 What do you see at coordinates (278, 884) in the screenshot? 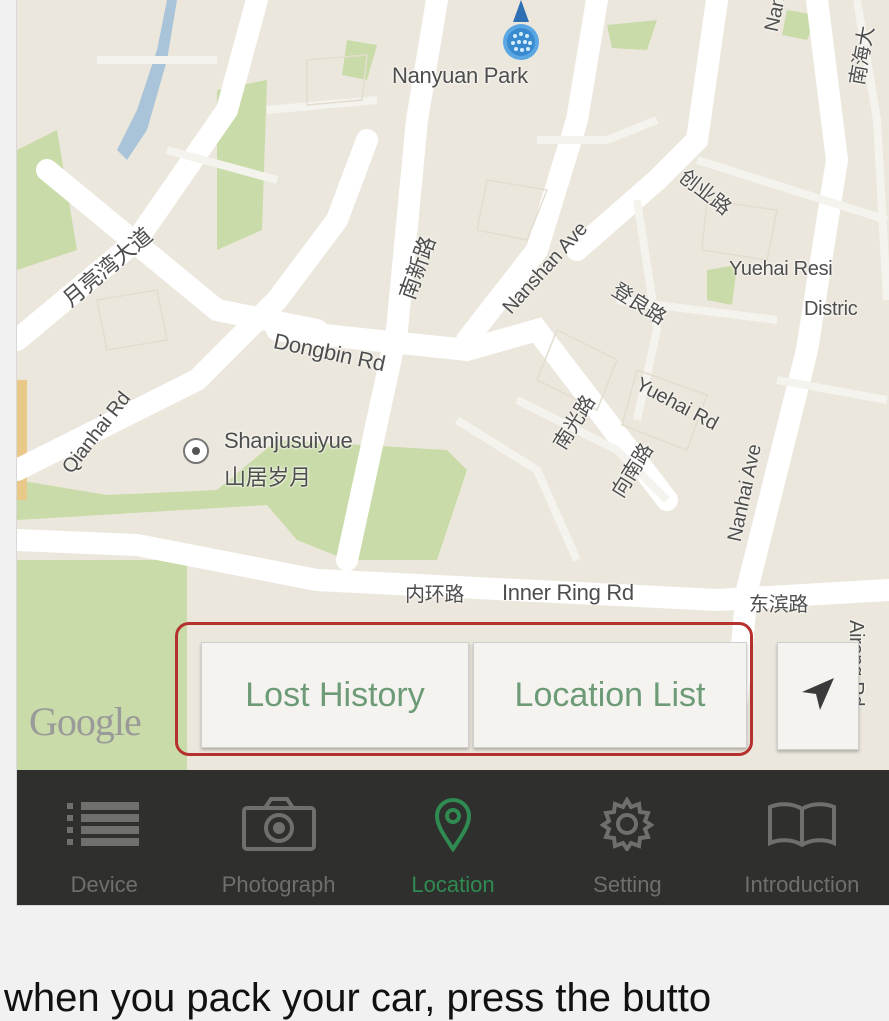
I see `tab-label: Photograph` at bounding box center [278, 884].